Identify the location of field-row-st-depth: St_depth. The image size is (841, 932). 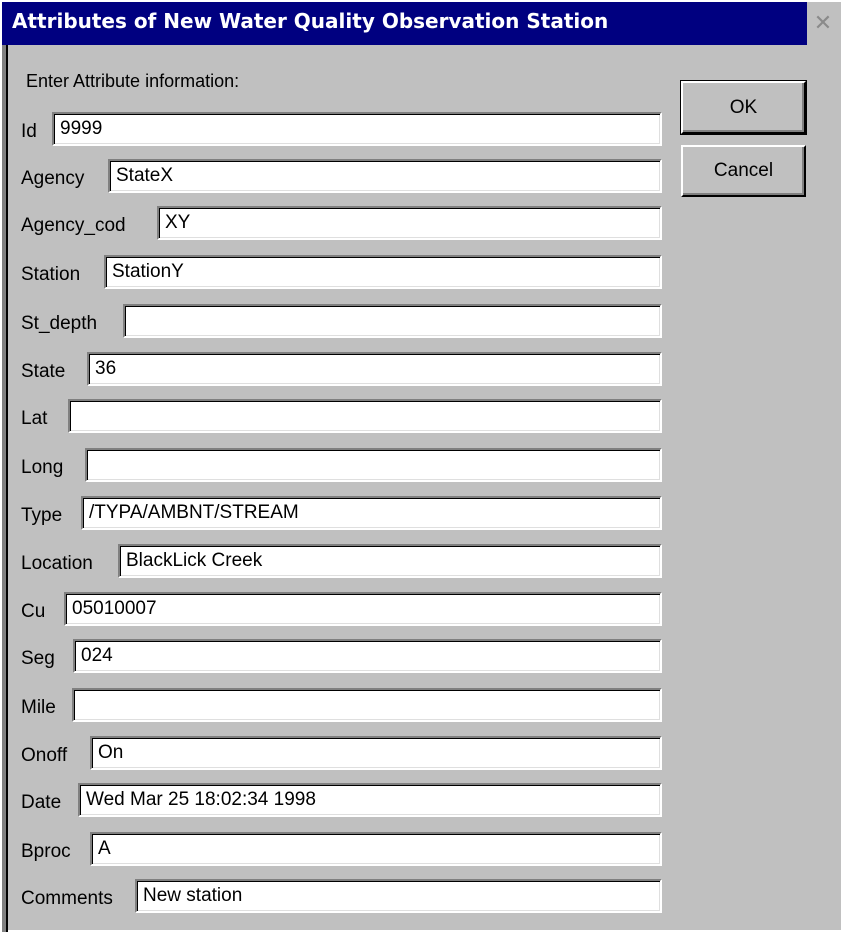
(332, 324).